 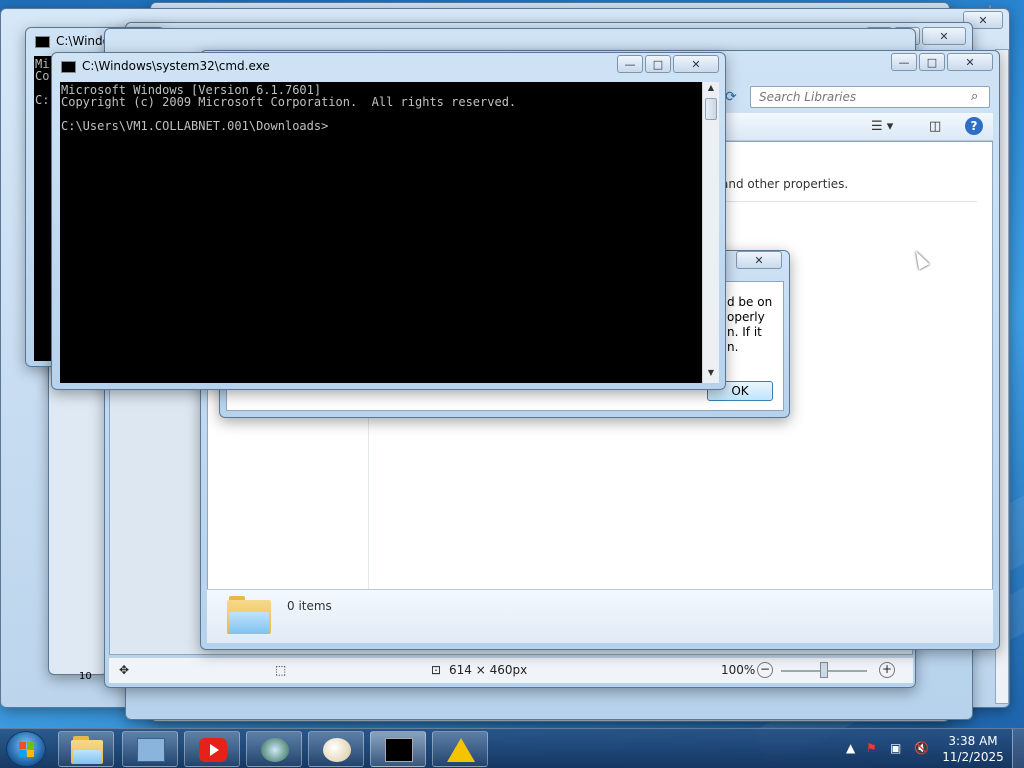 What do you see at coordinates (711, 375) in the screenshot?
I see `scroll-down-arrow: ▼` at bounding box center [711, 375].